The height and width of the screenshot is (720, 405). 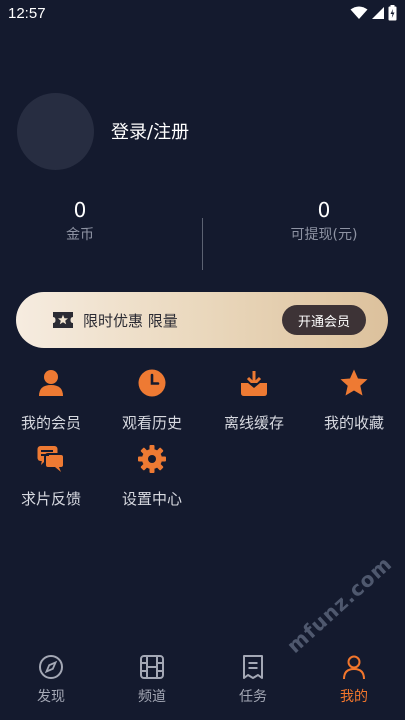 I want to click on vip-promo-text: 限时优惠 限量, so click(x=130, y=320).